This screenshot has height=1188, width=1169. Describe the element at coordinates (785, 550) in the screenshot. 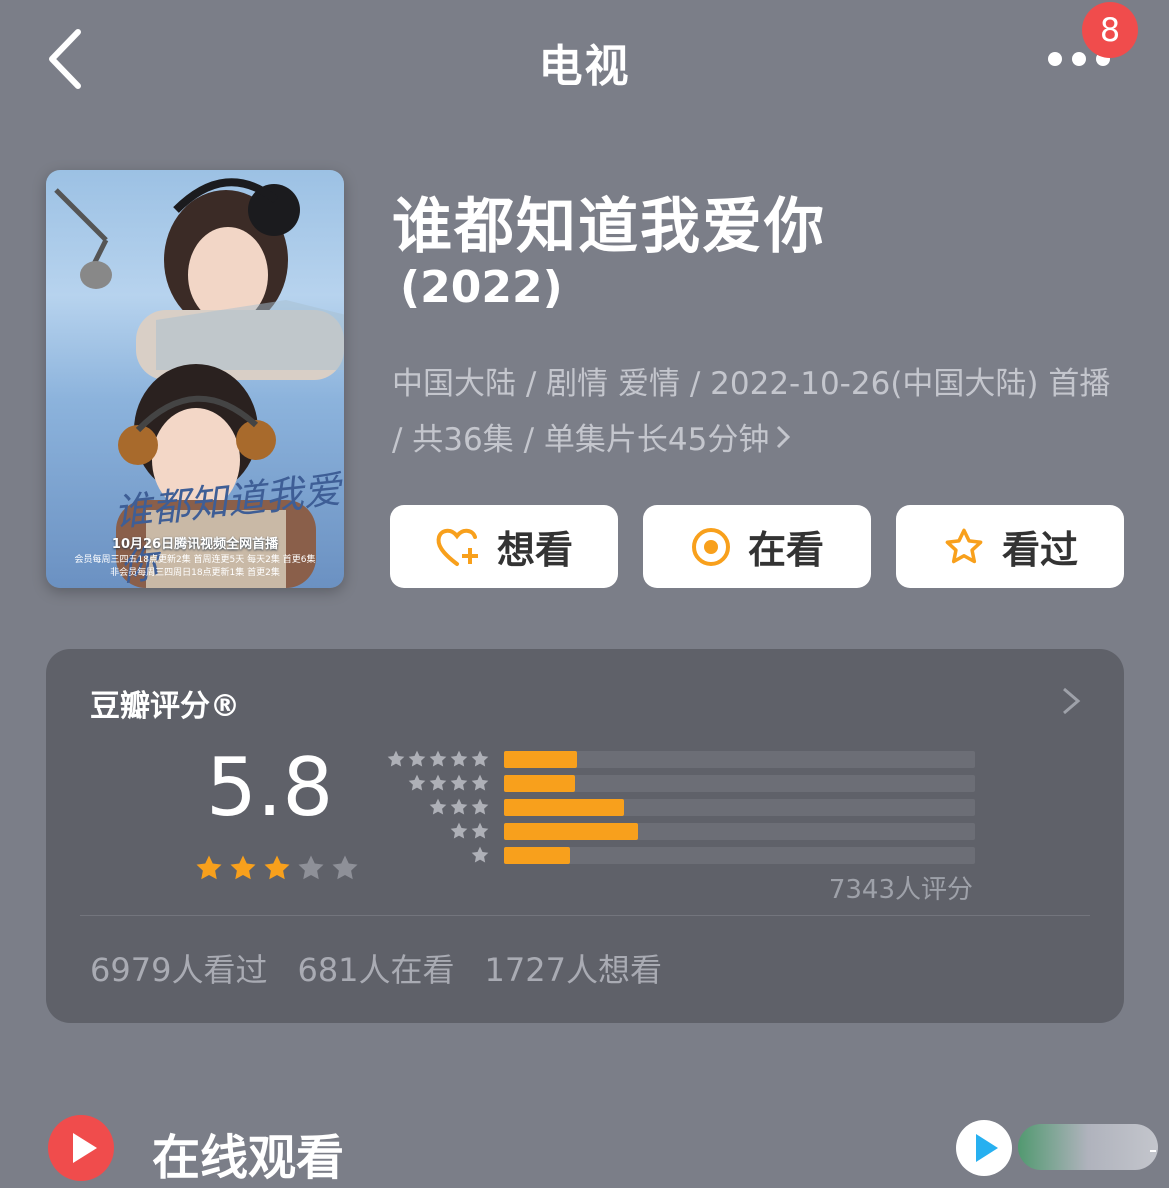

I see `watching-label: 在看` at that location.